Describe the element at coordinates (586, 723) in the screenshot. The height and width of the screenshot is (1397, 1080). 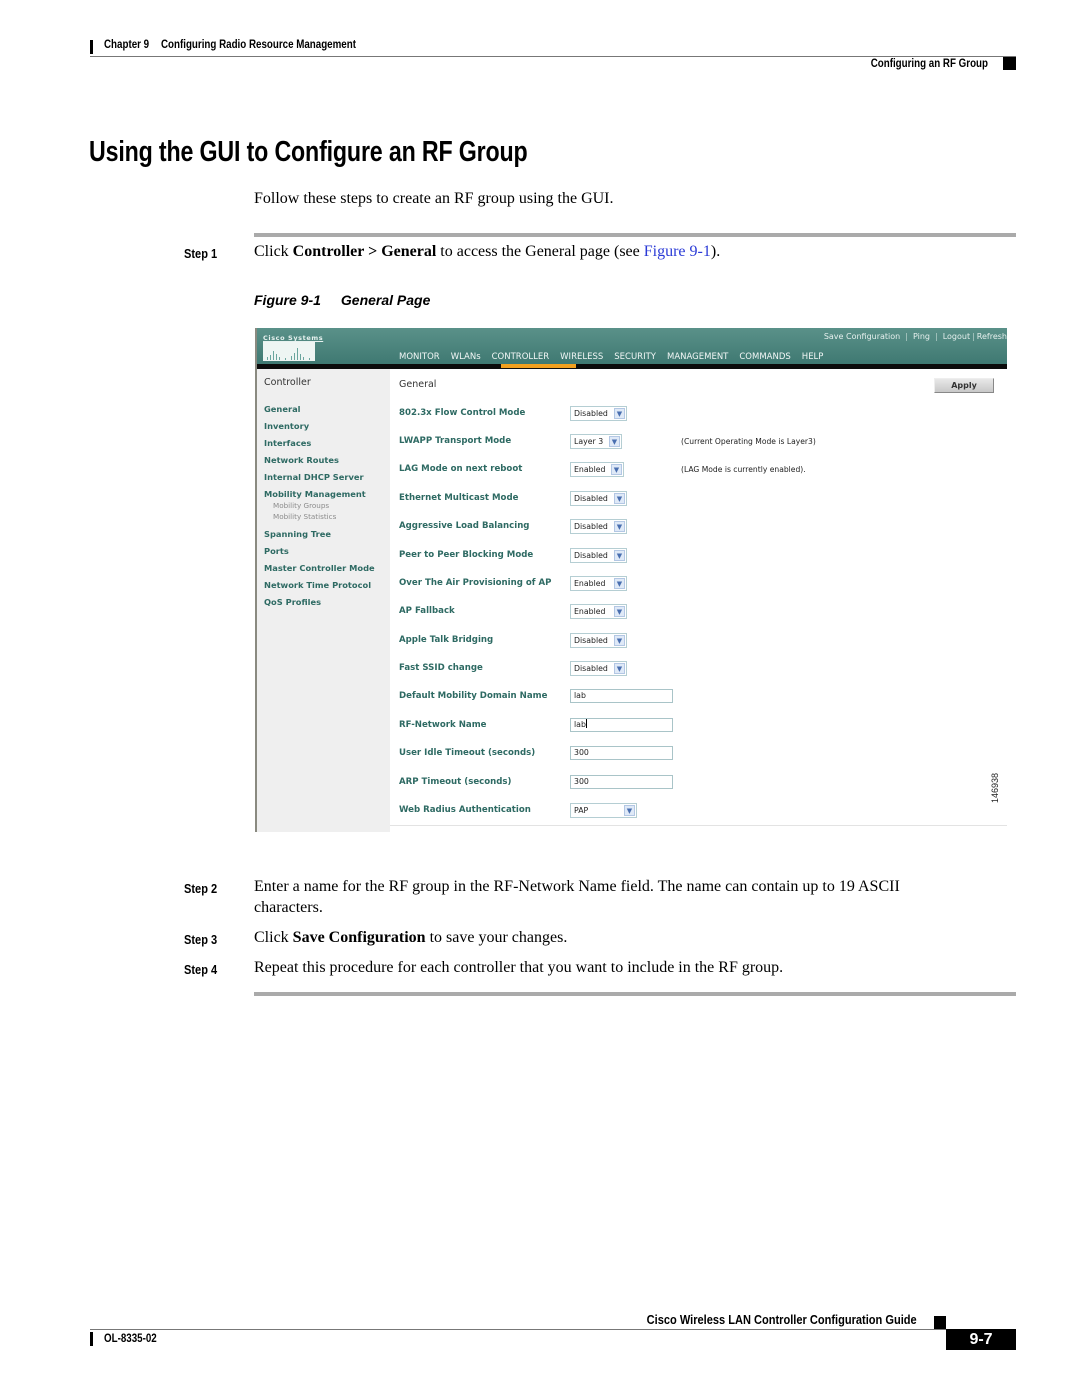
I see `text-caret` at that location.